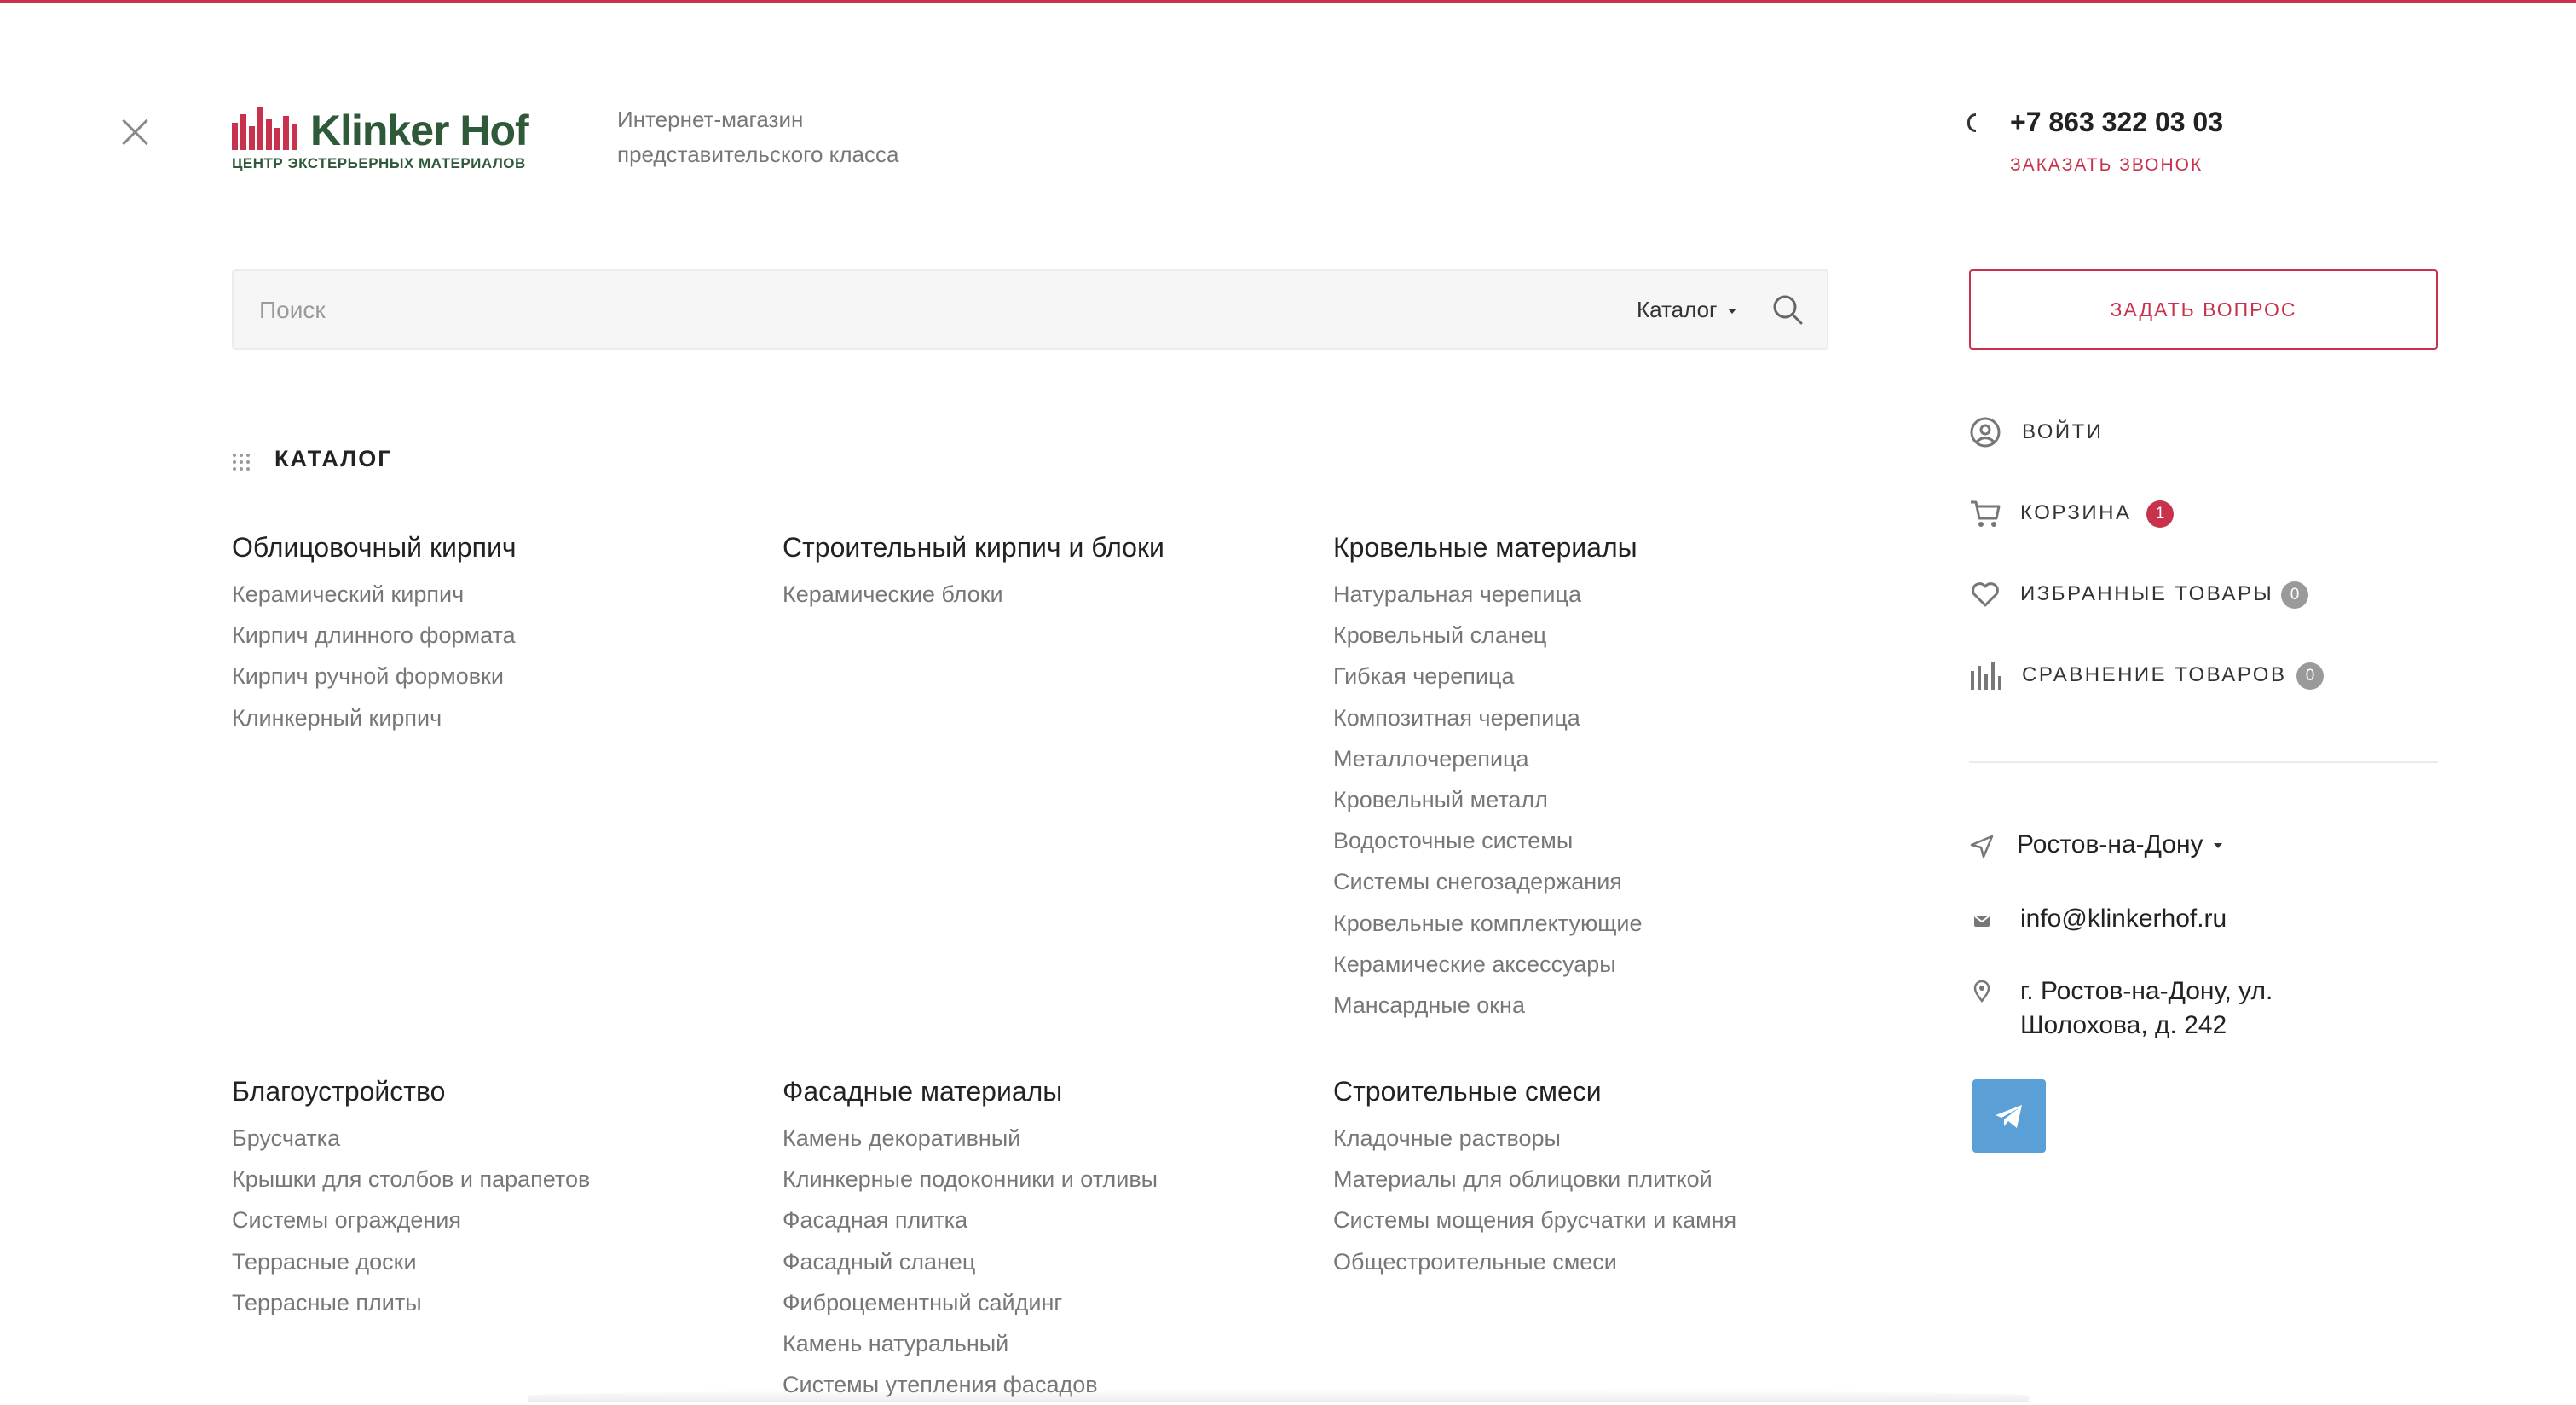 Image resolution: width=2576 pixels, height=1405 pixels. Describe the element at coordinates (2207, 512) in the screenshot. I see `cart-link: КОРЗИНА 1` at that location.